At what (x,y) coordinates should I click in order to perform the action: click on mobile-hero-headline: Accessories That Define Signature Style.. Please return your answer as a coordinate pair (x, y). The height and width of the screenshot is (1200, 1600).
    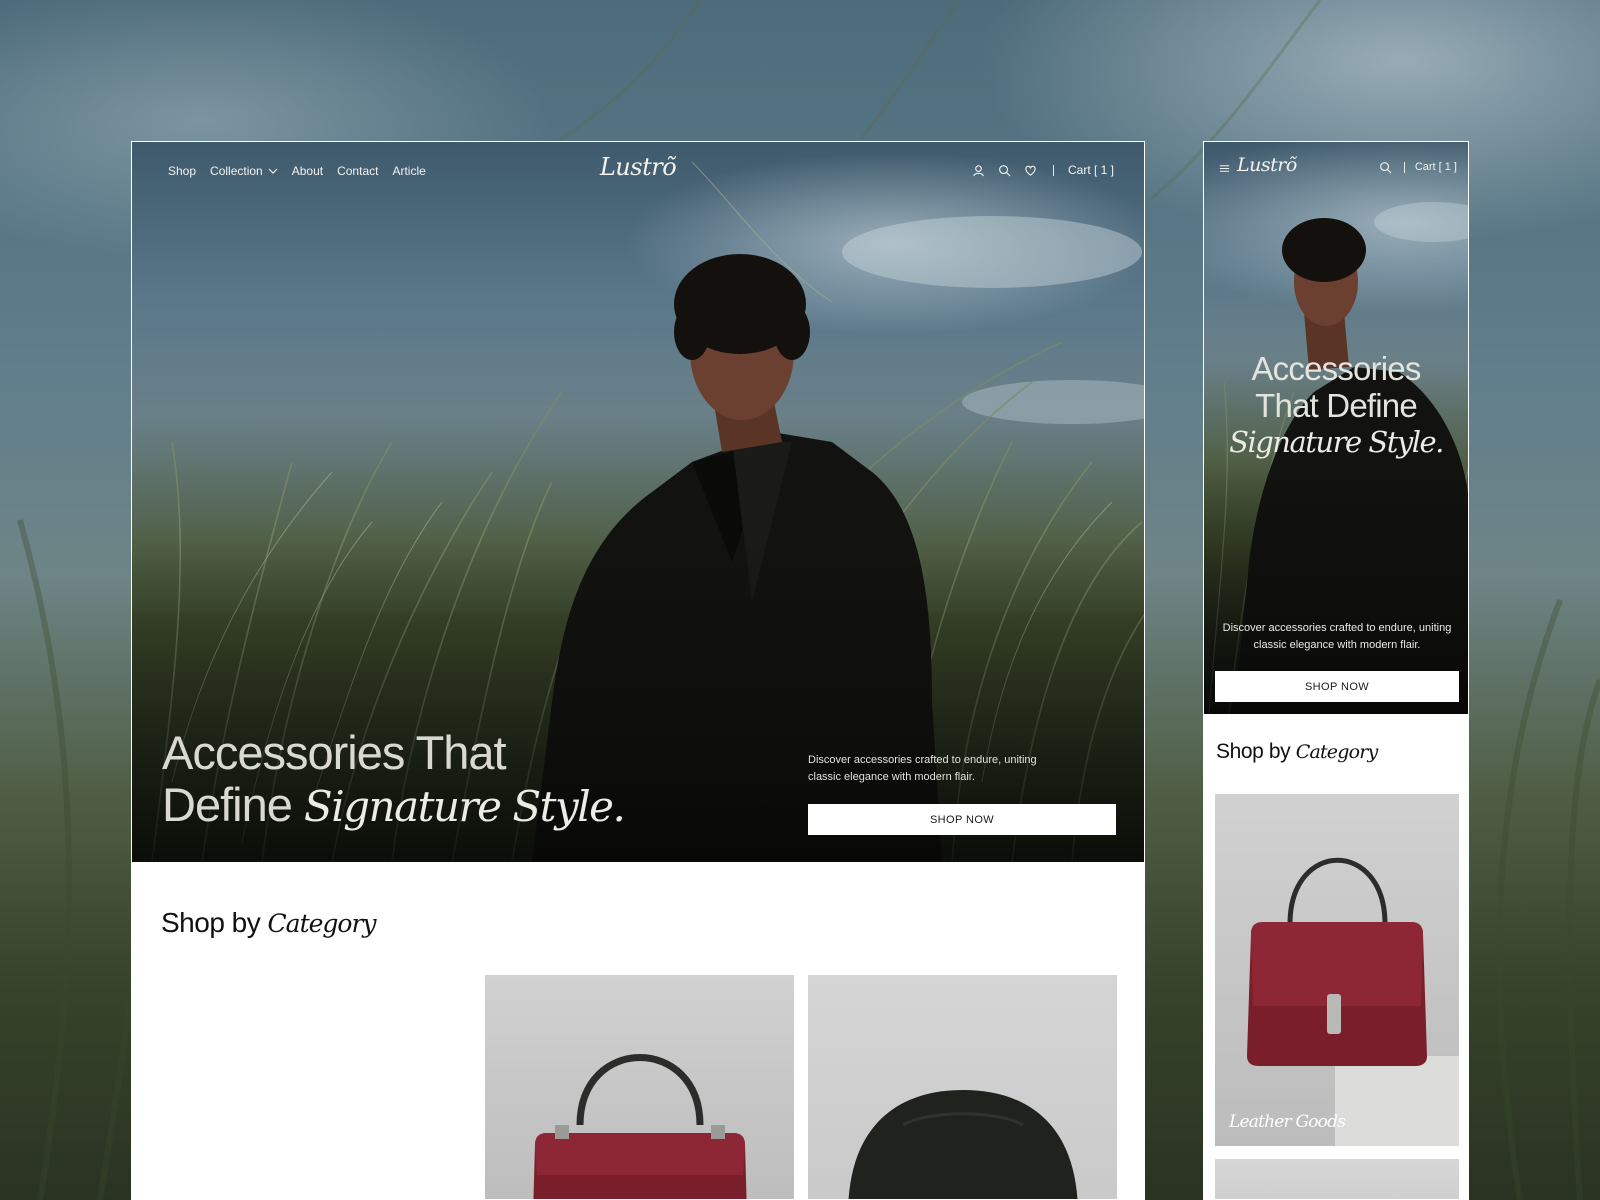
    Looking at the image, I should click on (1336, 405).